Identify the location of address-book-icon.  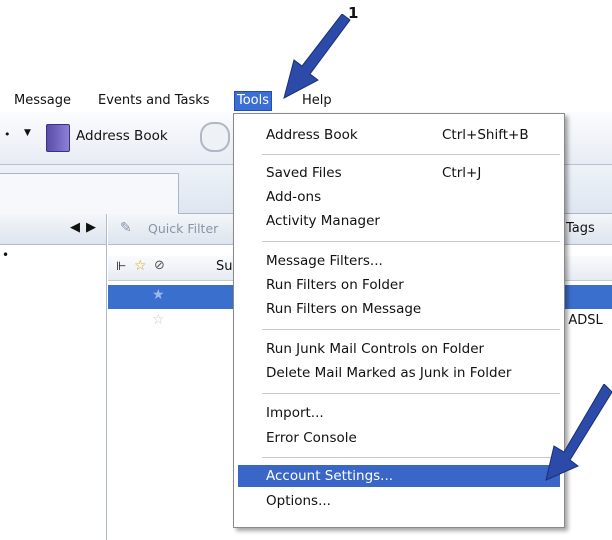
(58, 138).